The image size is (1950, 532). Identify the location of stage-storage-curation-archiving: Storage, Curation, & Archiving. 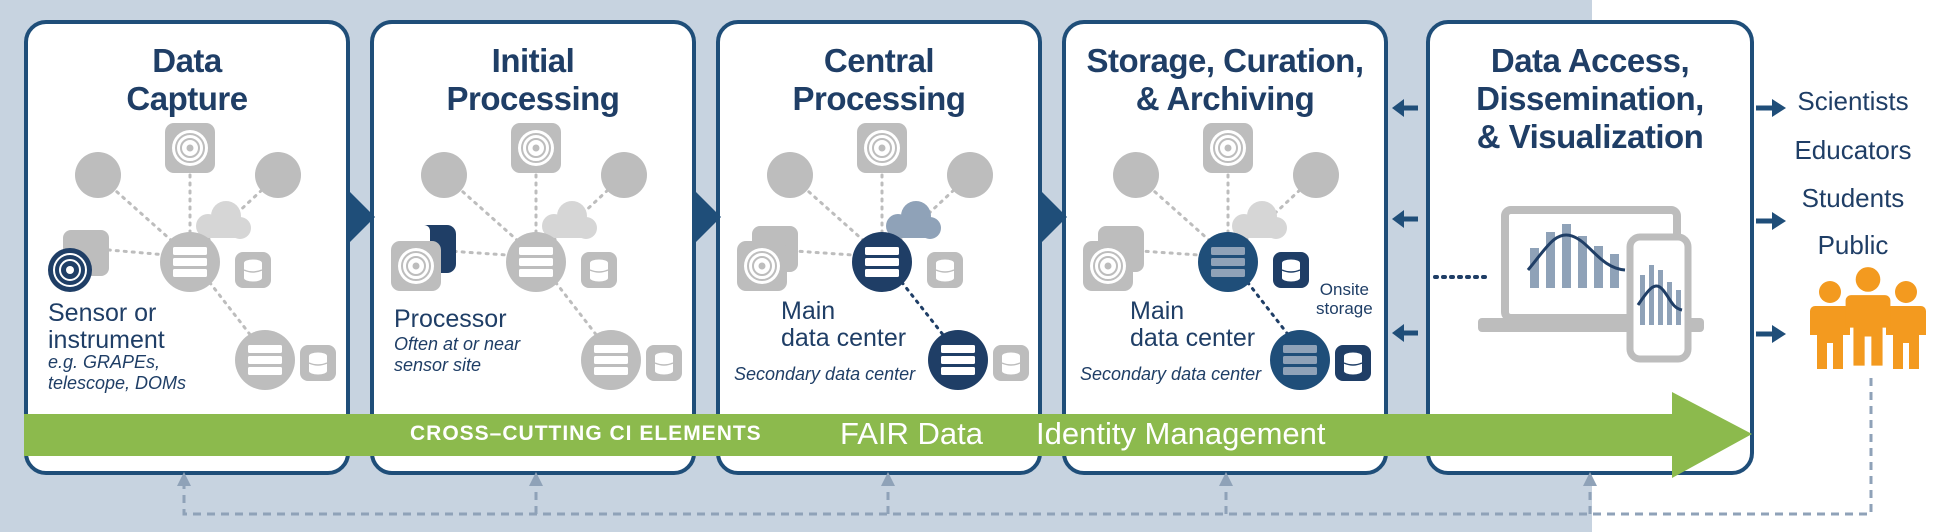
(1225, 247).